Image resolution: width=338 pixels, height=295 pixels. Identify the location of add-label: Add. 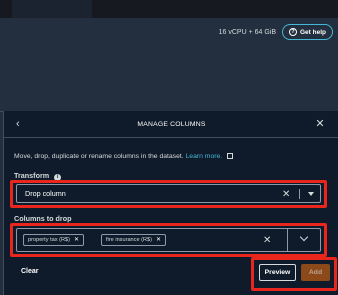
(315, 272).